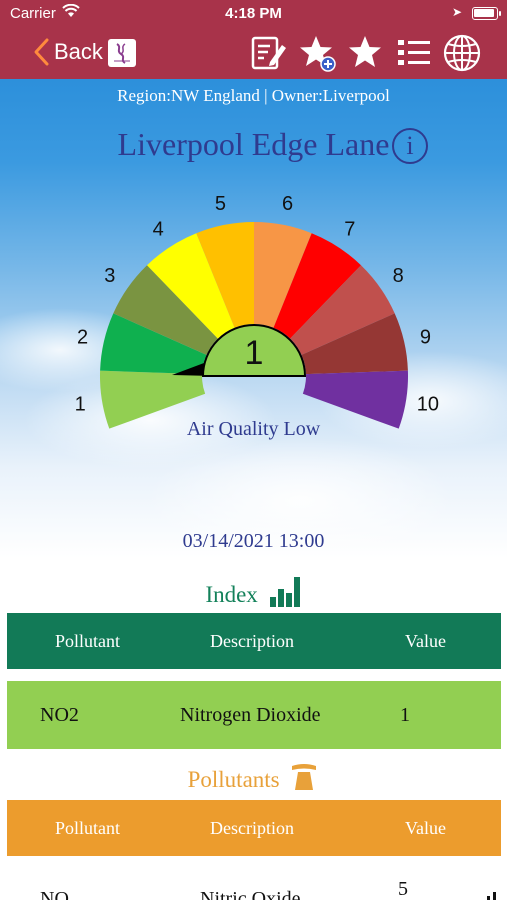 The height and width of the screenshot is (900, 507). What do you see at coordinates (287, 204) in the screenshot?
I see `gauge-label-6: 6` at bounding box center [287, 204].